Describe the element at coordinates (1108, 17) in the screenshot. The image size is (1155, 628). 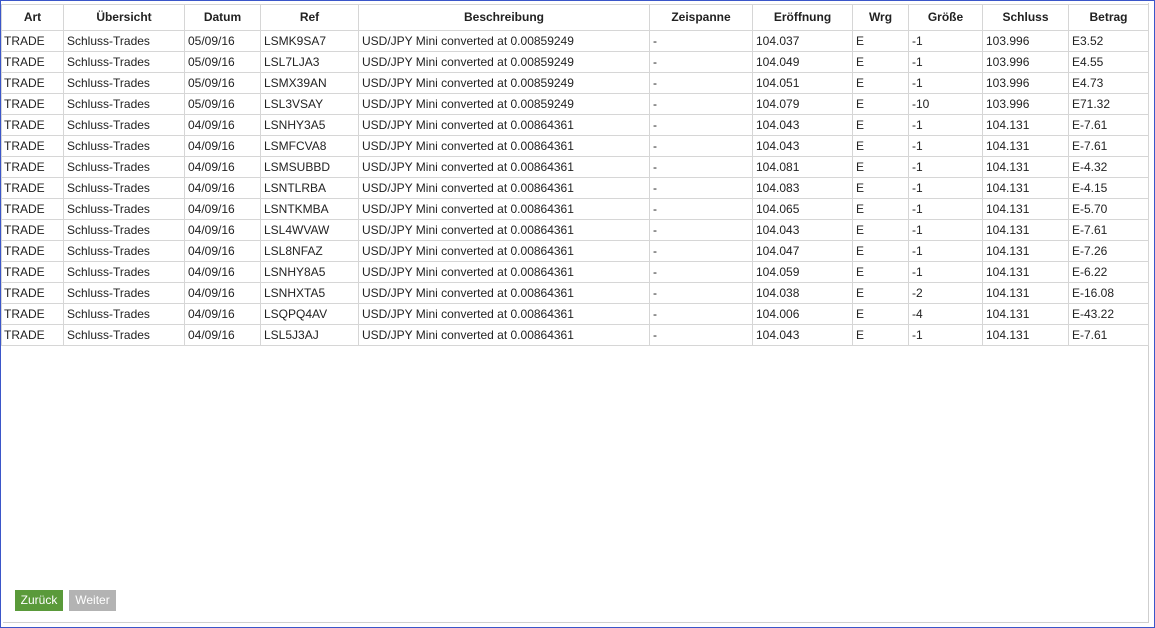
I see `column-header-betrag: Betrag` at that location.